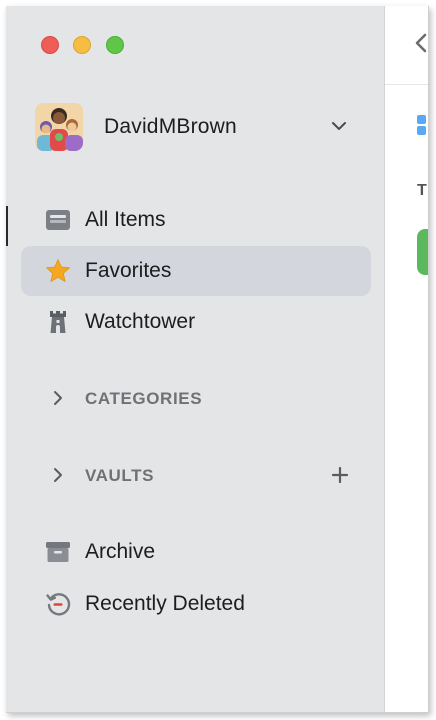 The width and height of the screenshot is (436, 720). Describe the element at coordinates (340, 475) in the screenshot. I see `add-vault-plus-icon` at that location.